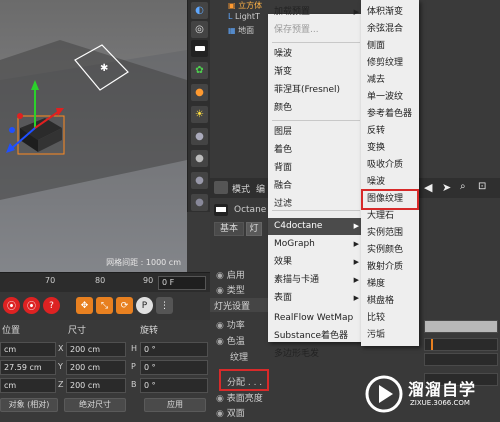 The image size is (500, 422). Describe the element at coordinates (28, 367) in the screenshot. I see `position-y-field: 27.59 cm` at that location.